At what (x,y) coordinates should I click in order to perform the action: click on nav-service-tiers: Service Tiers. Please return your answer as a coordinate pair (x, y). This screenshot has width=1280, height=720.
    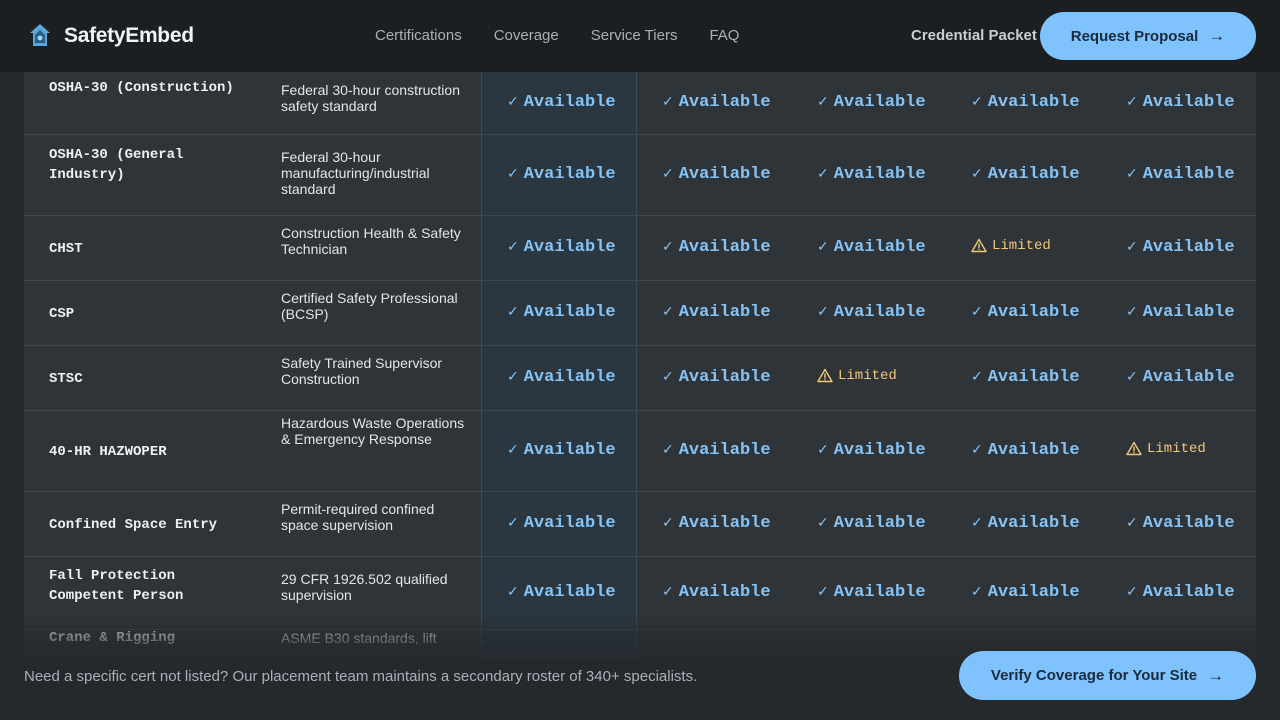
    Looking at the image, I should click on (634, 35).